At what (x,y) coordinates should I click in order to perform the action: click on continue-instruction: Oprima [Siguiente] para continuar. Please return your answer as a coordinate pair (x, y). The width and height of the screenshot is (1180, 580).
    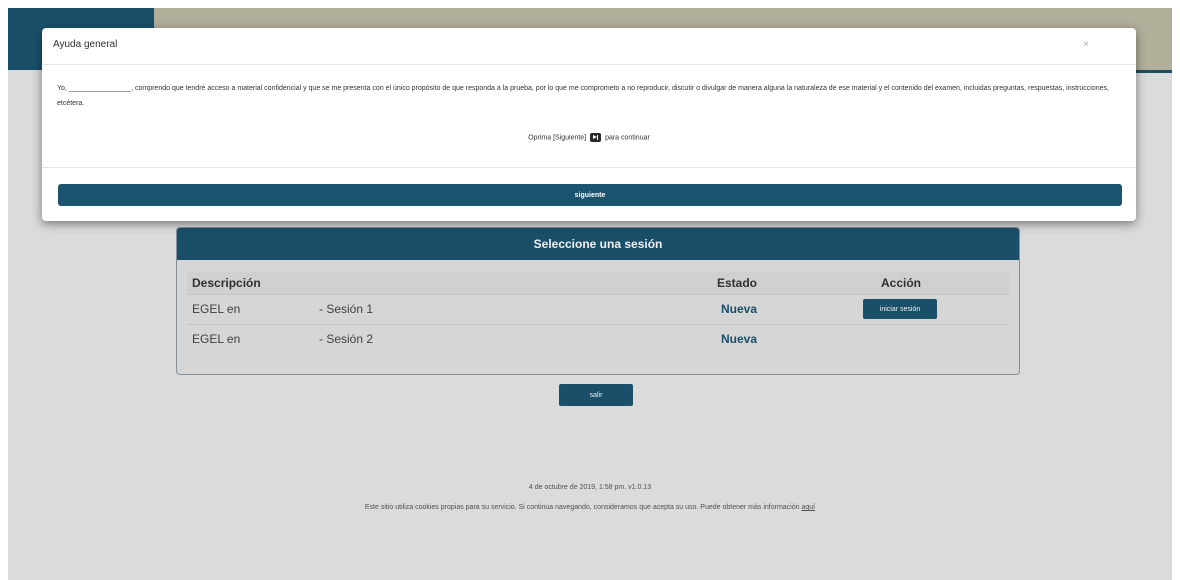
    Looking at the image, I should click on (589, 137).